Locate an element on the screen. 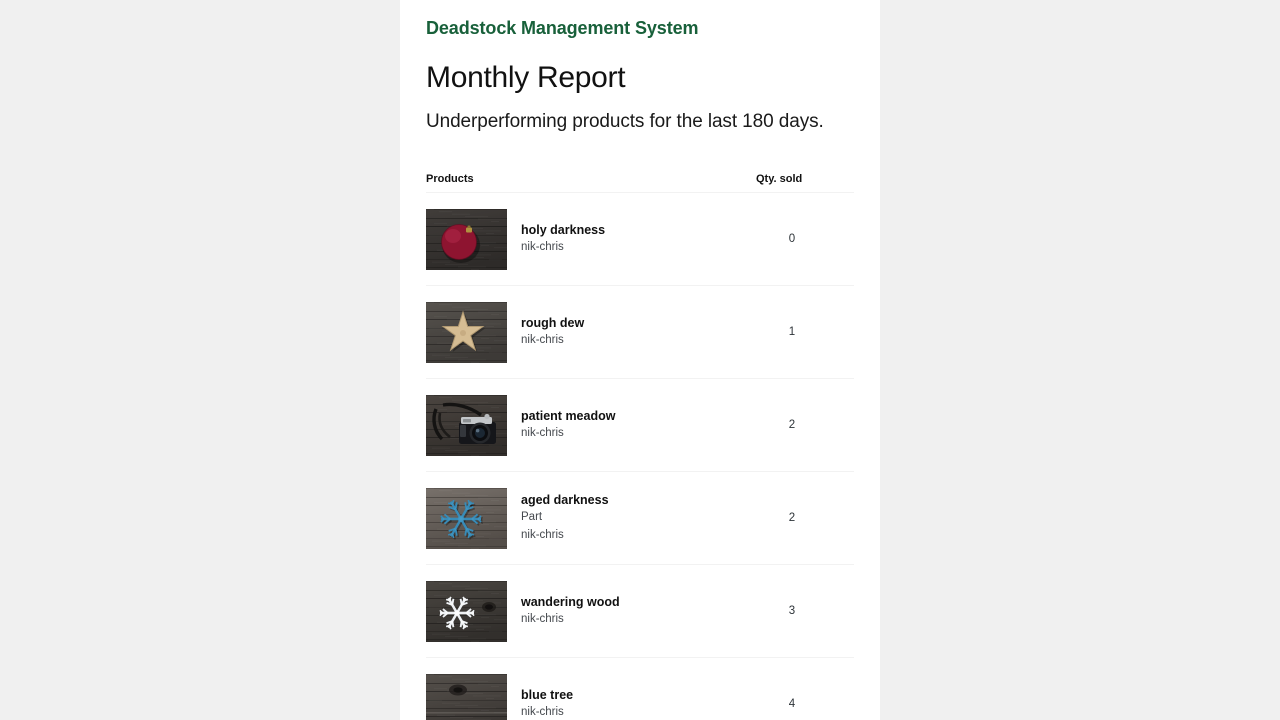  product-thumbnail-red-ornament-on-wood is located at coordinates (466, 239).